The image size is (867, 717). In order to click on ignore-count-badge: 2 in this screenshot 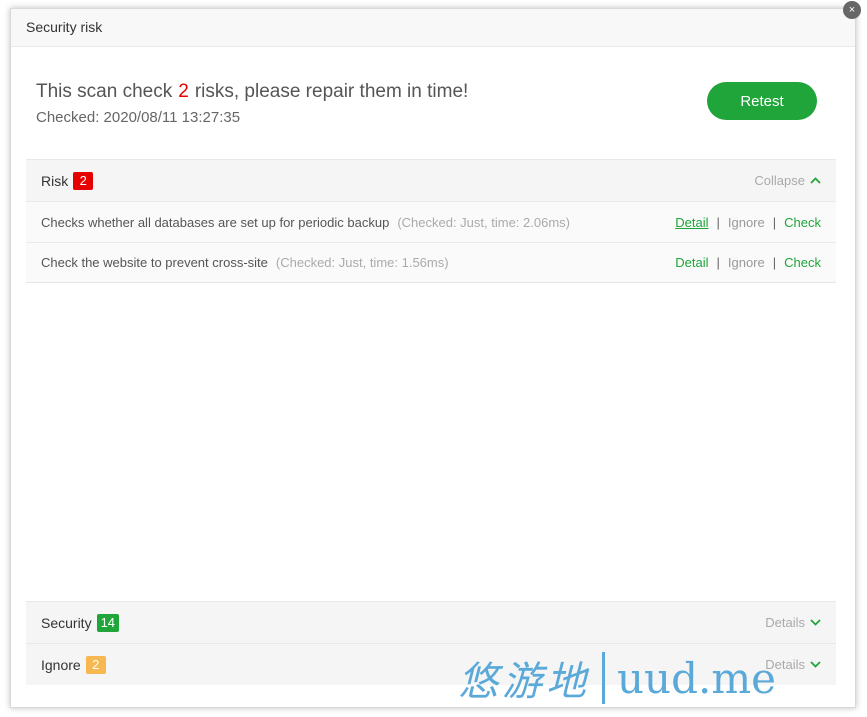, I will do `click(95, 664)`.